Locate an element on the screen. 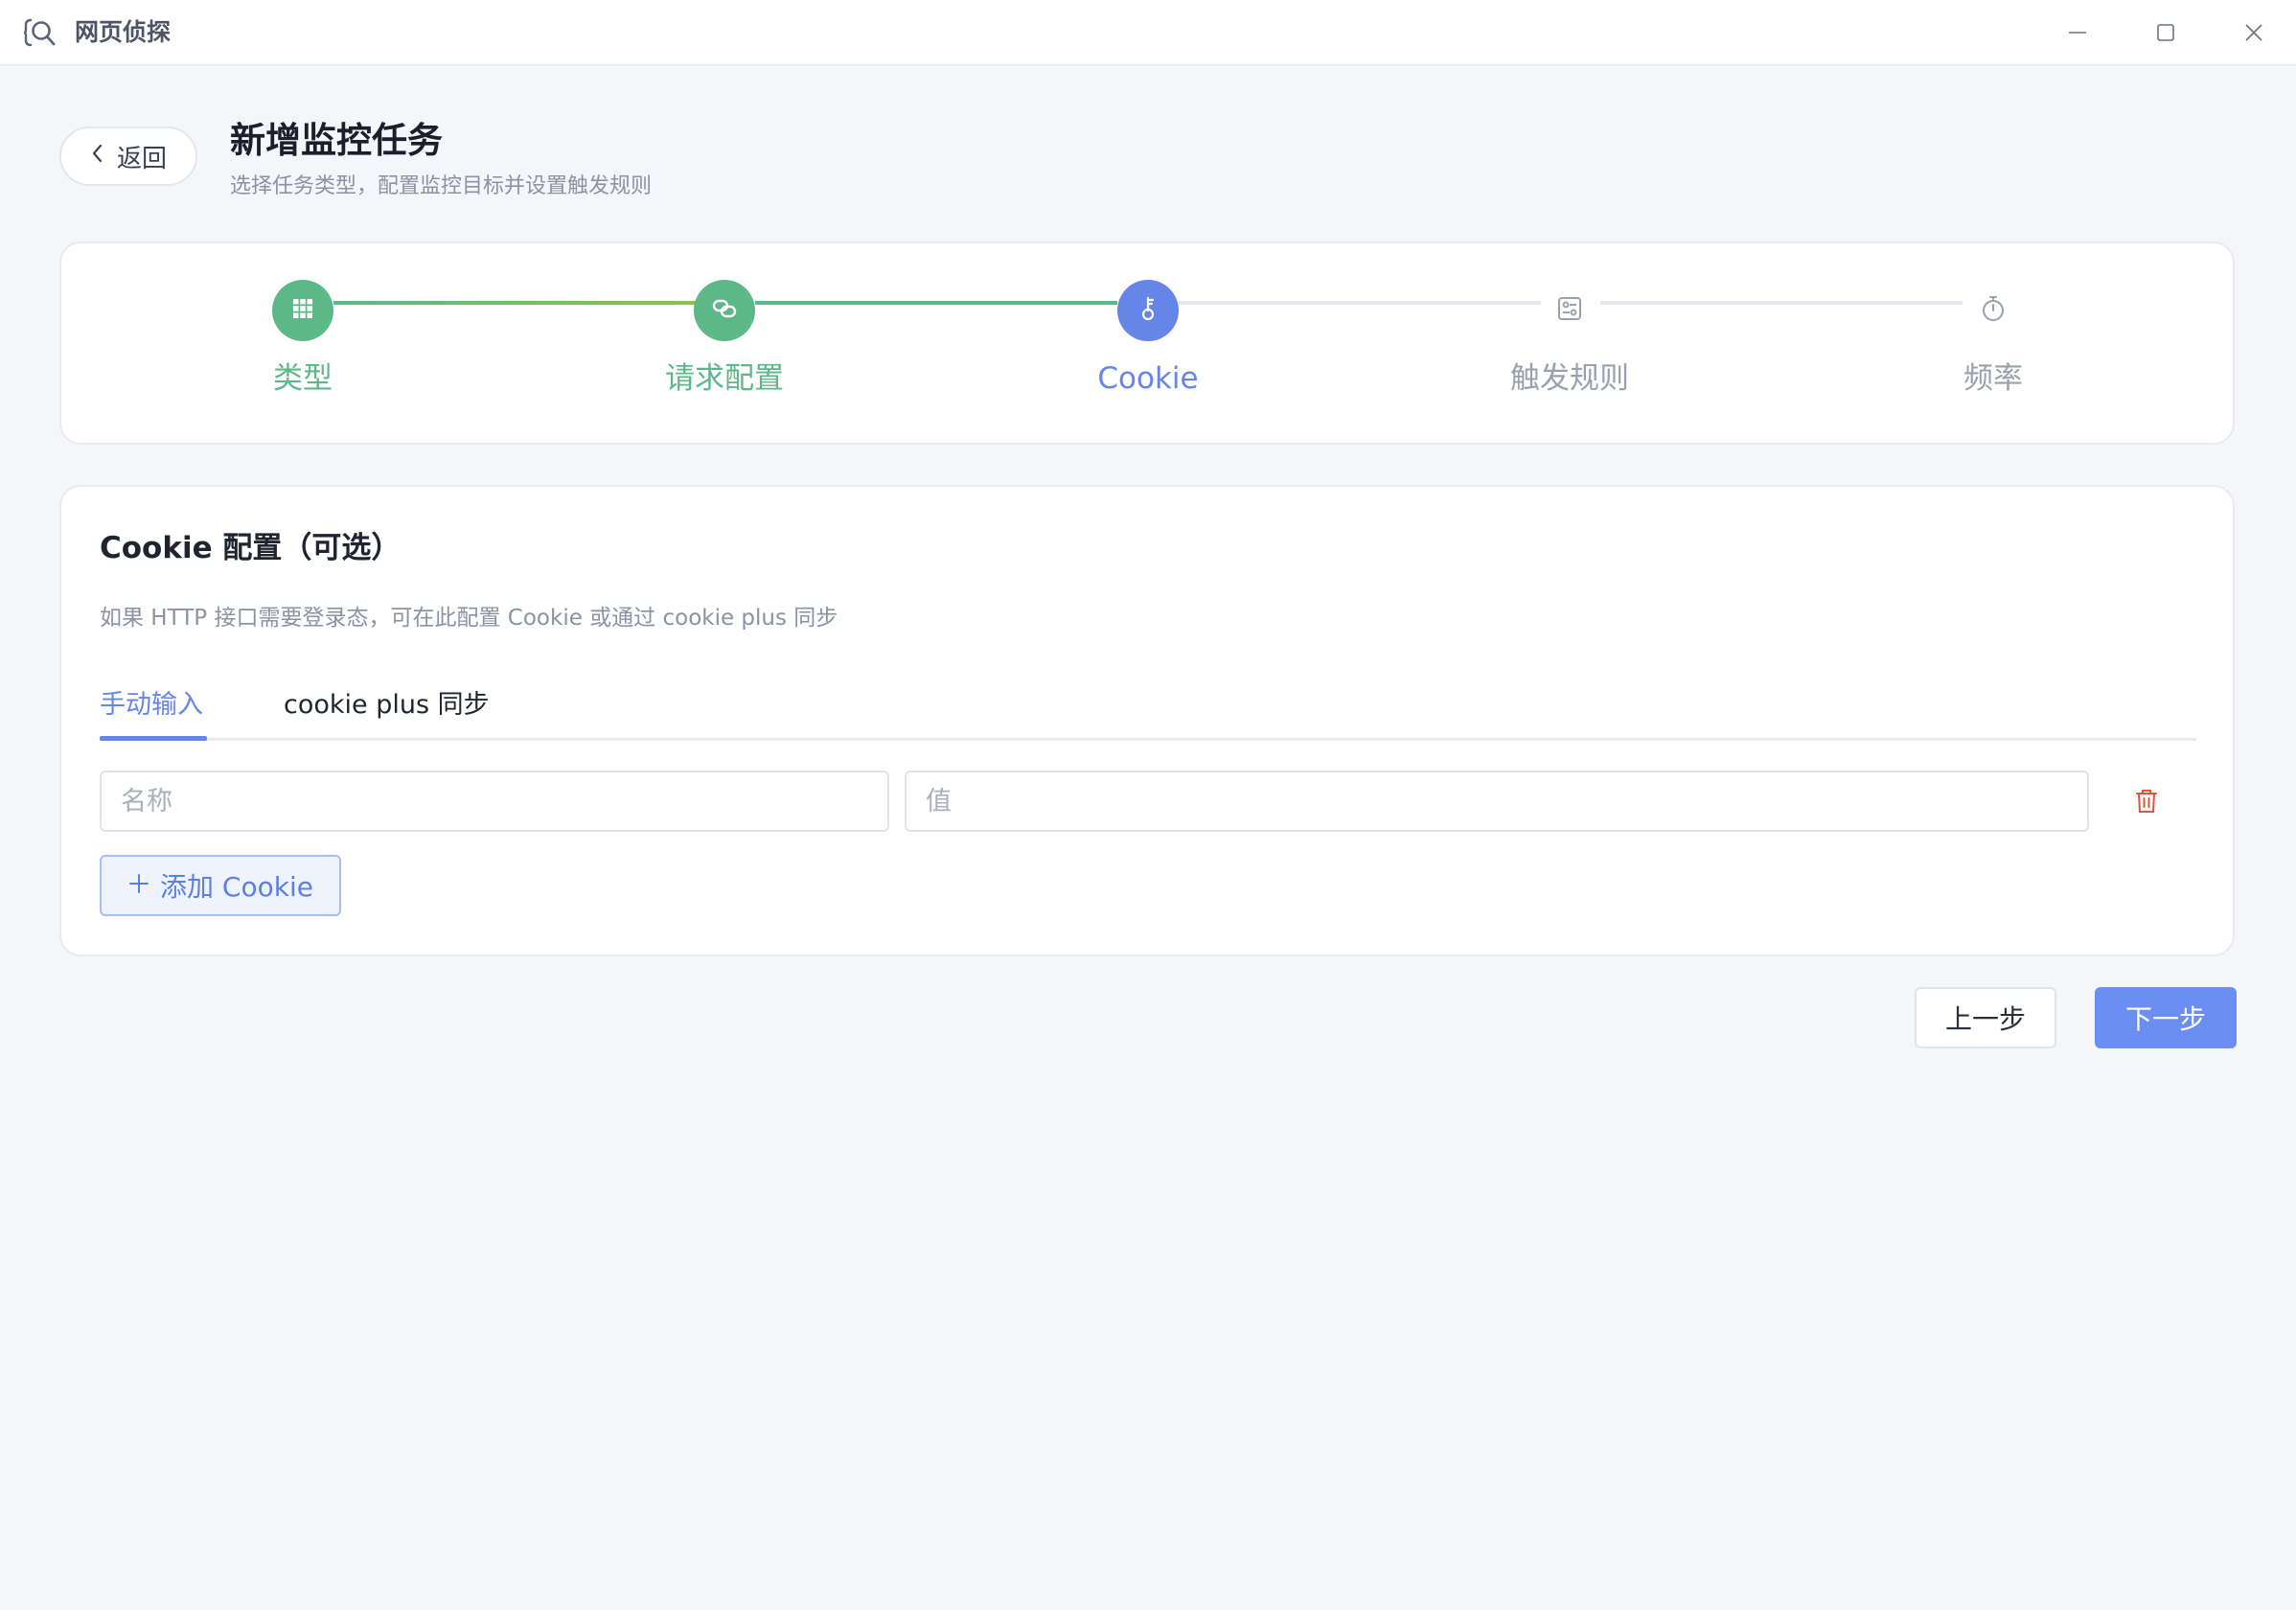 The width and height of the screenshot is (2296, 1610). key-icon is located at coordinates (1148, 310).